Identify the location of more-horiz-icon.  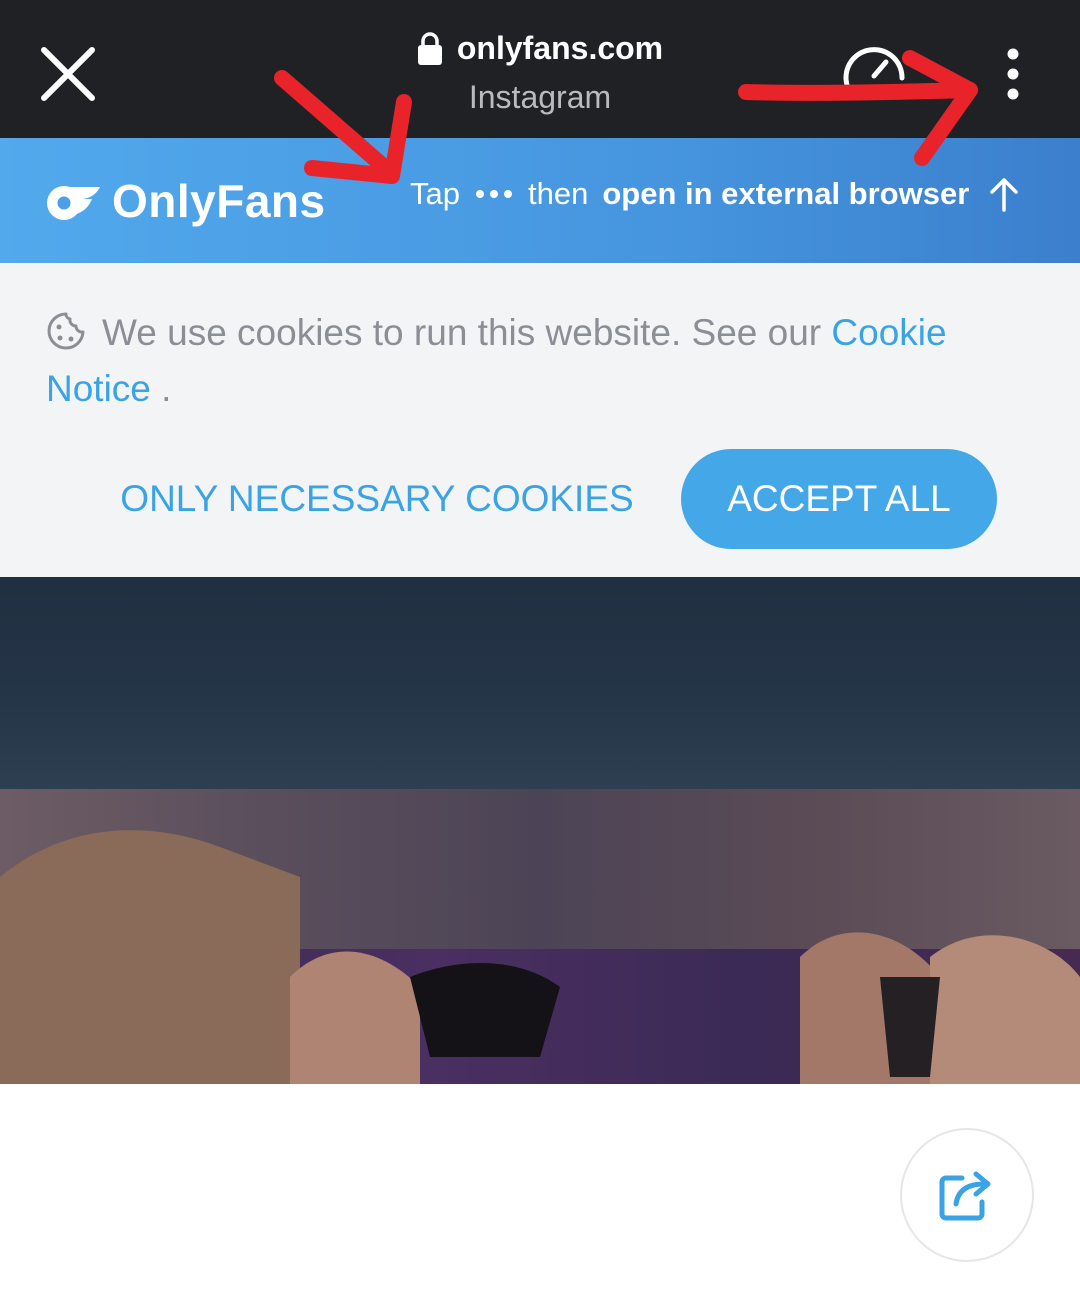
(493, 194).